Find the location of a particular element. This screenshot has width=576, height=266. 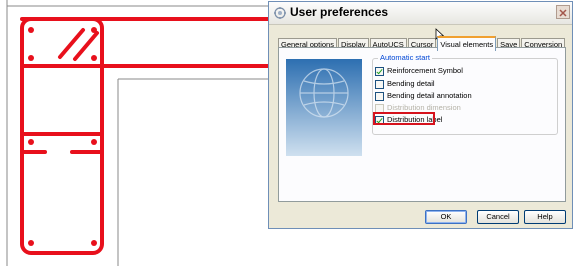

option-label: Bending detail is located at coordinates (411, 83).